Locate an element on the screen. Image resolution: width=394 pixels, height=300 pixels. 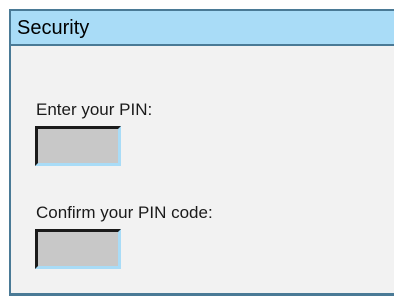
confirm-pin-input is located at coordinates (78, 249).